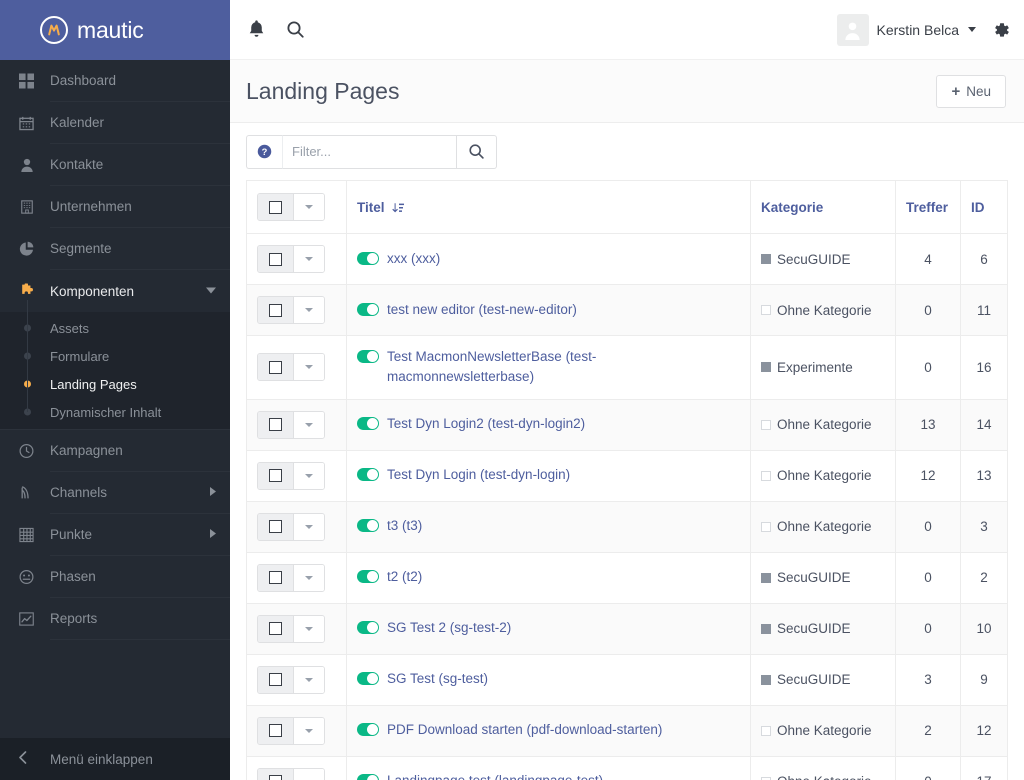  Describe the element at coordinates (971, 91) in the screenshot. I see `new-button: + Neu` at that location.